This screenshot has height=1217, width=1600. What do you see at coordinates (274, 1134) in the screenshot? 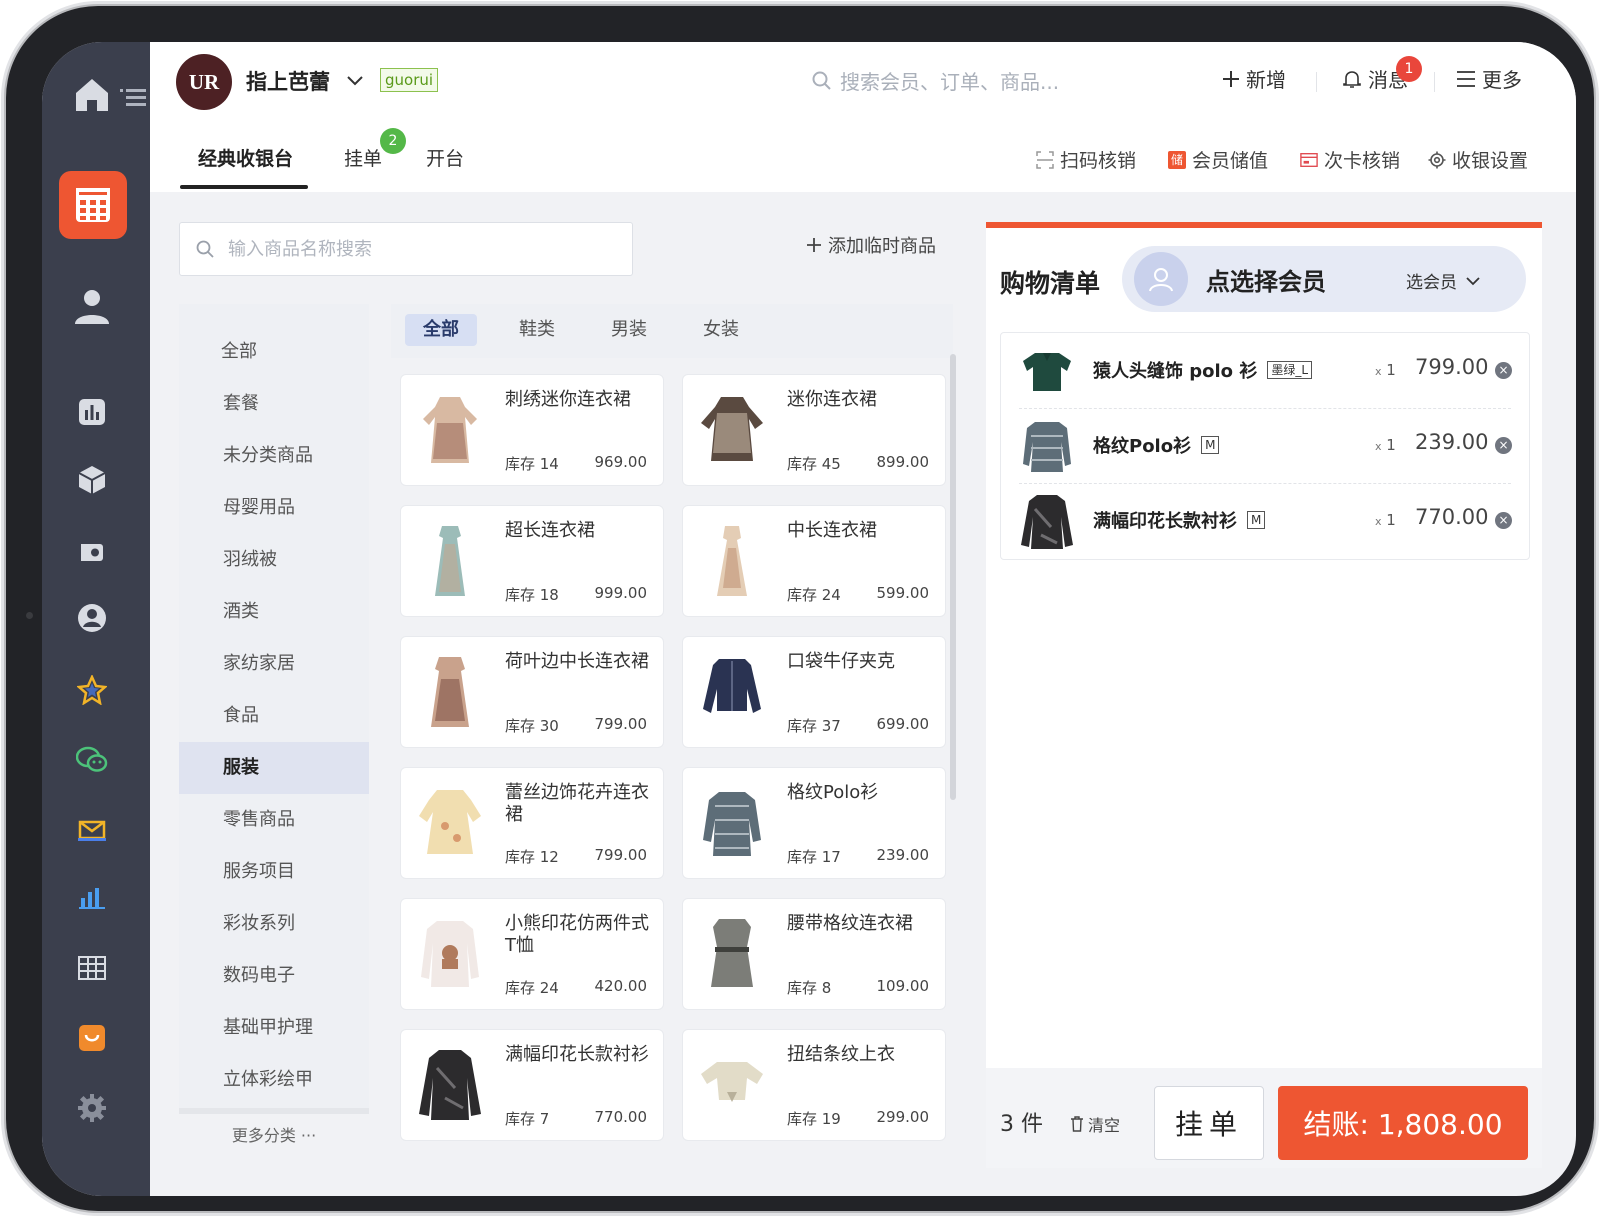
I see `more-categories-button: 更多分类 ···` at bounding box center [274, 1134].